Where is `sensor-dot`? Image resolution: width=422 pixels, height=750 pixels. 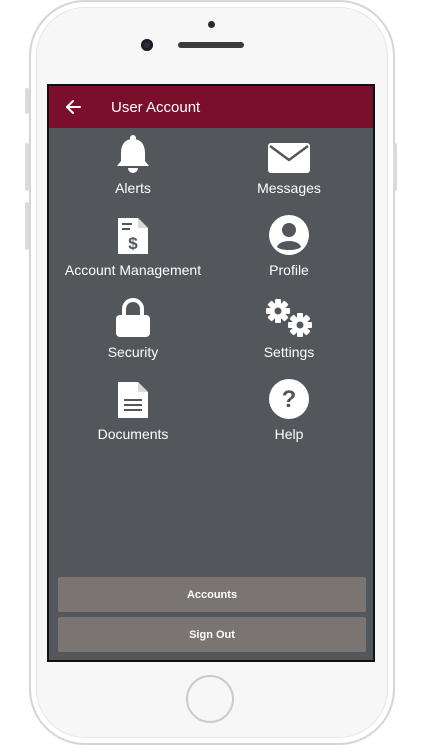
sensor-dot is located at coordinates (211, 24).